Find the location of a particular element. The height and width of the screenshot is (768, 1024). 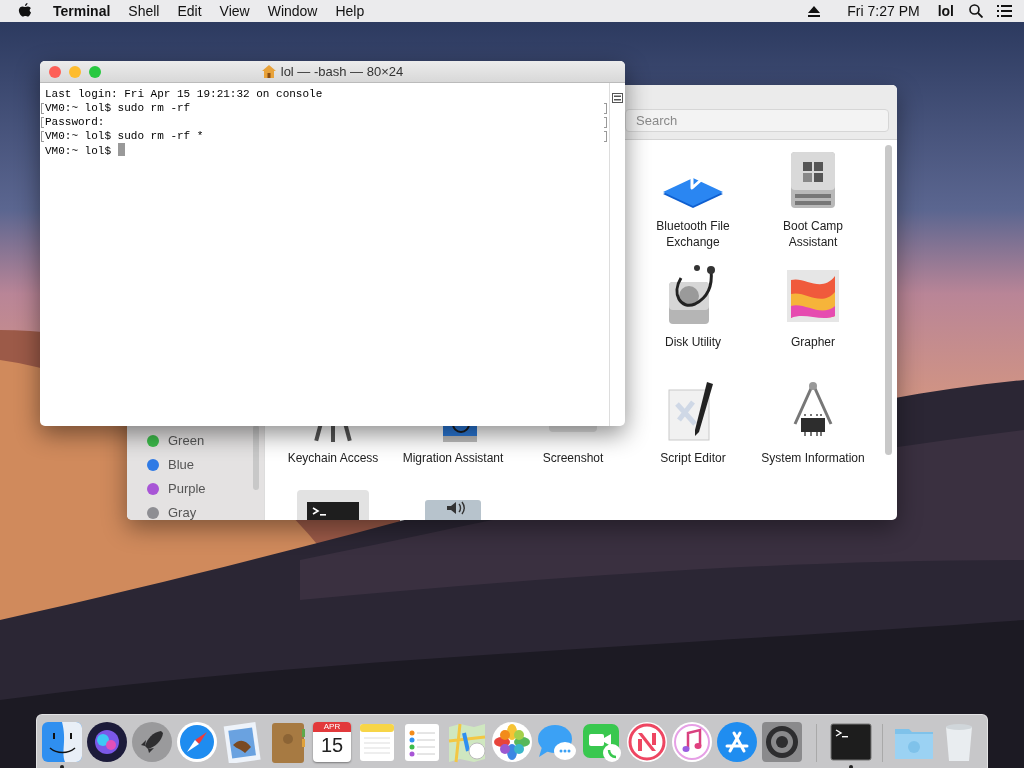

split-pane-icon is located at coordinates (617, 97).